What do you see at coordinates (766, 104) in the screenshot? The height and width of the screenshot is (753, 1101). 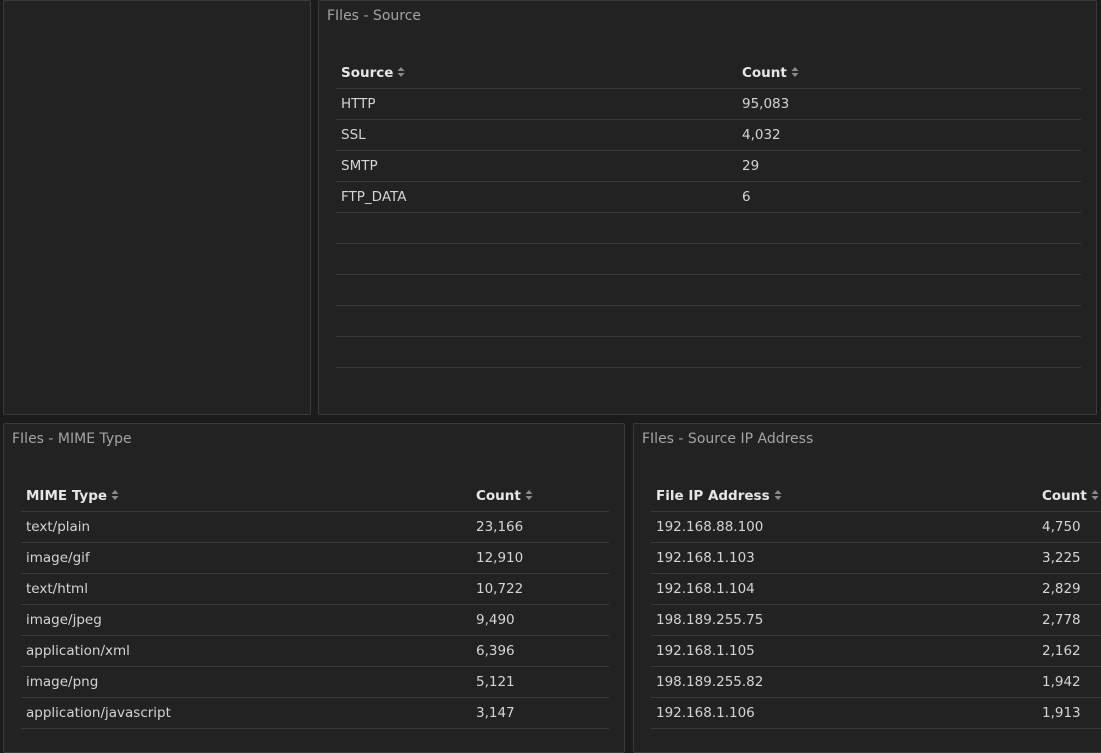 I see `cell-count: 95,083` at bounding box center [766, 104].